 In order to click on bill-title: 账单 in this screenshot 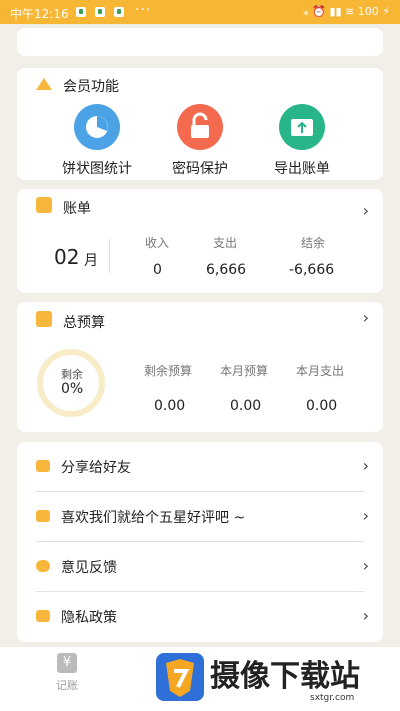, I will do `click(77, 209)`.